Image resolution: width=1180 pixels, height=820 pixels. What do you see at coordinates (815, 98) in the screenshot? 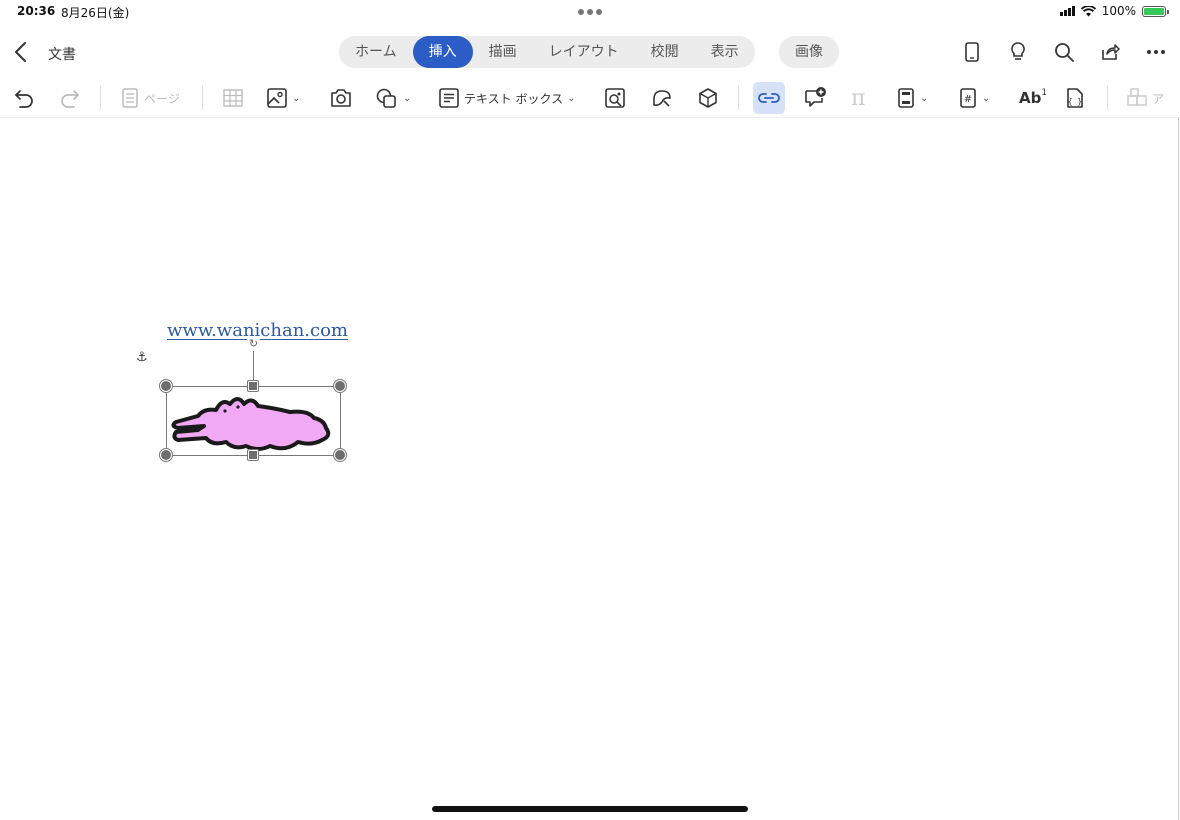
I see `new-comment-icon` at bounding box center [815, 98].